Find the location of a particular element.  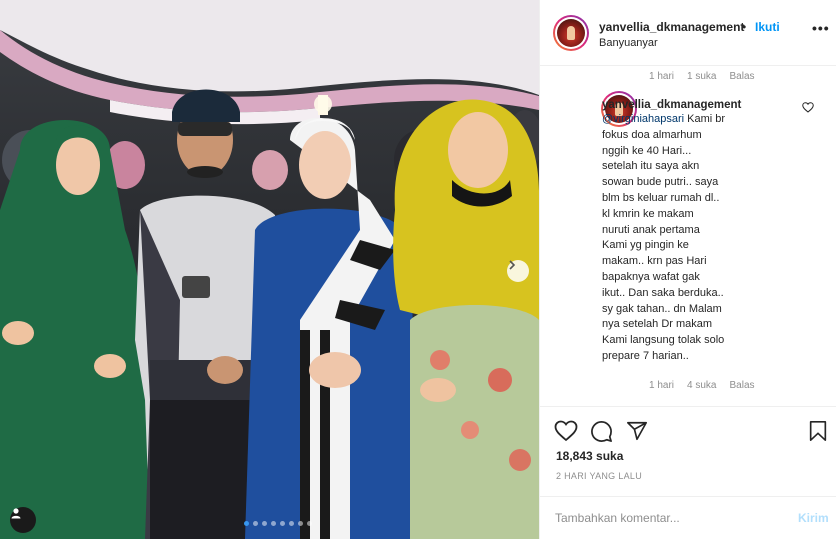

comment-reply-button: Balas is located at coordinates (741, 385).